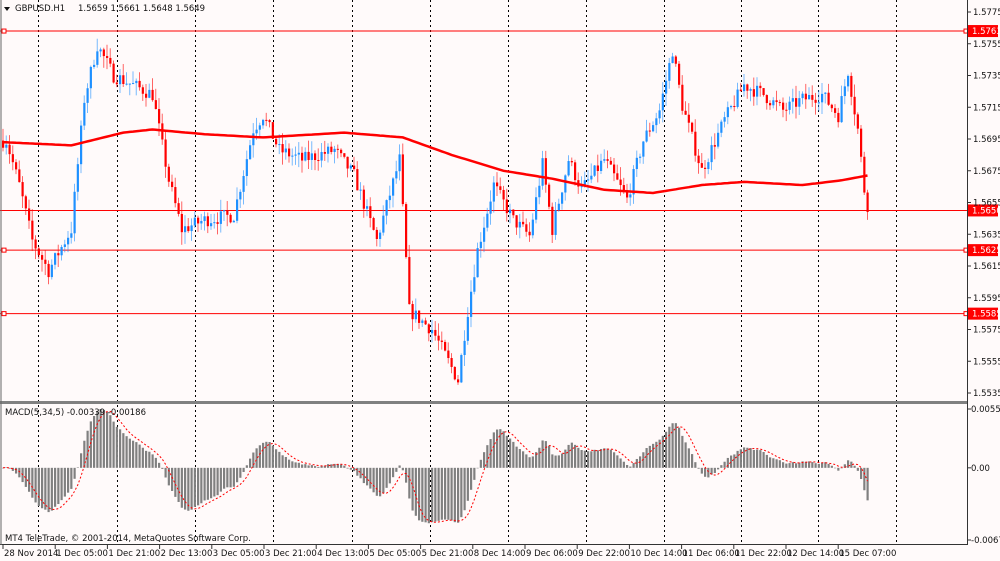  I want to click on price-tick-label: 1.5715, so click(986, 108).